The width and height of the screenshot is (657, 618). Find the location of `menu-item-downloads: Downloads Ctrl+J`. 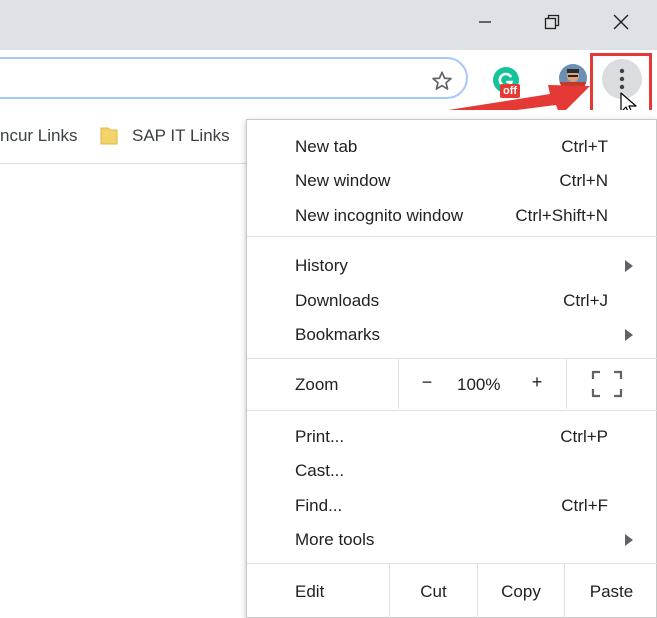

menu-item-downloads: Downloads Ctrl+J is located at coordinates (452, 300).